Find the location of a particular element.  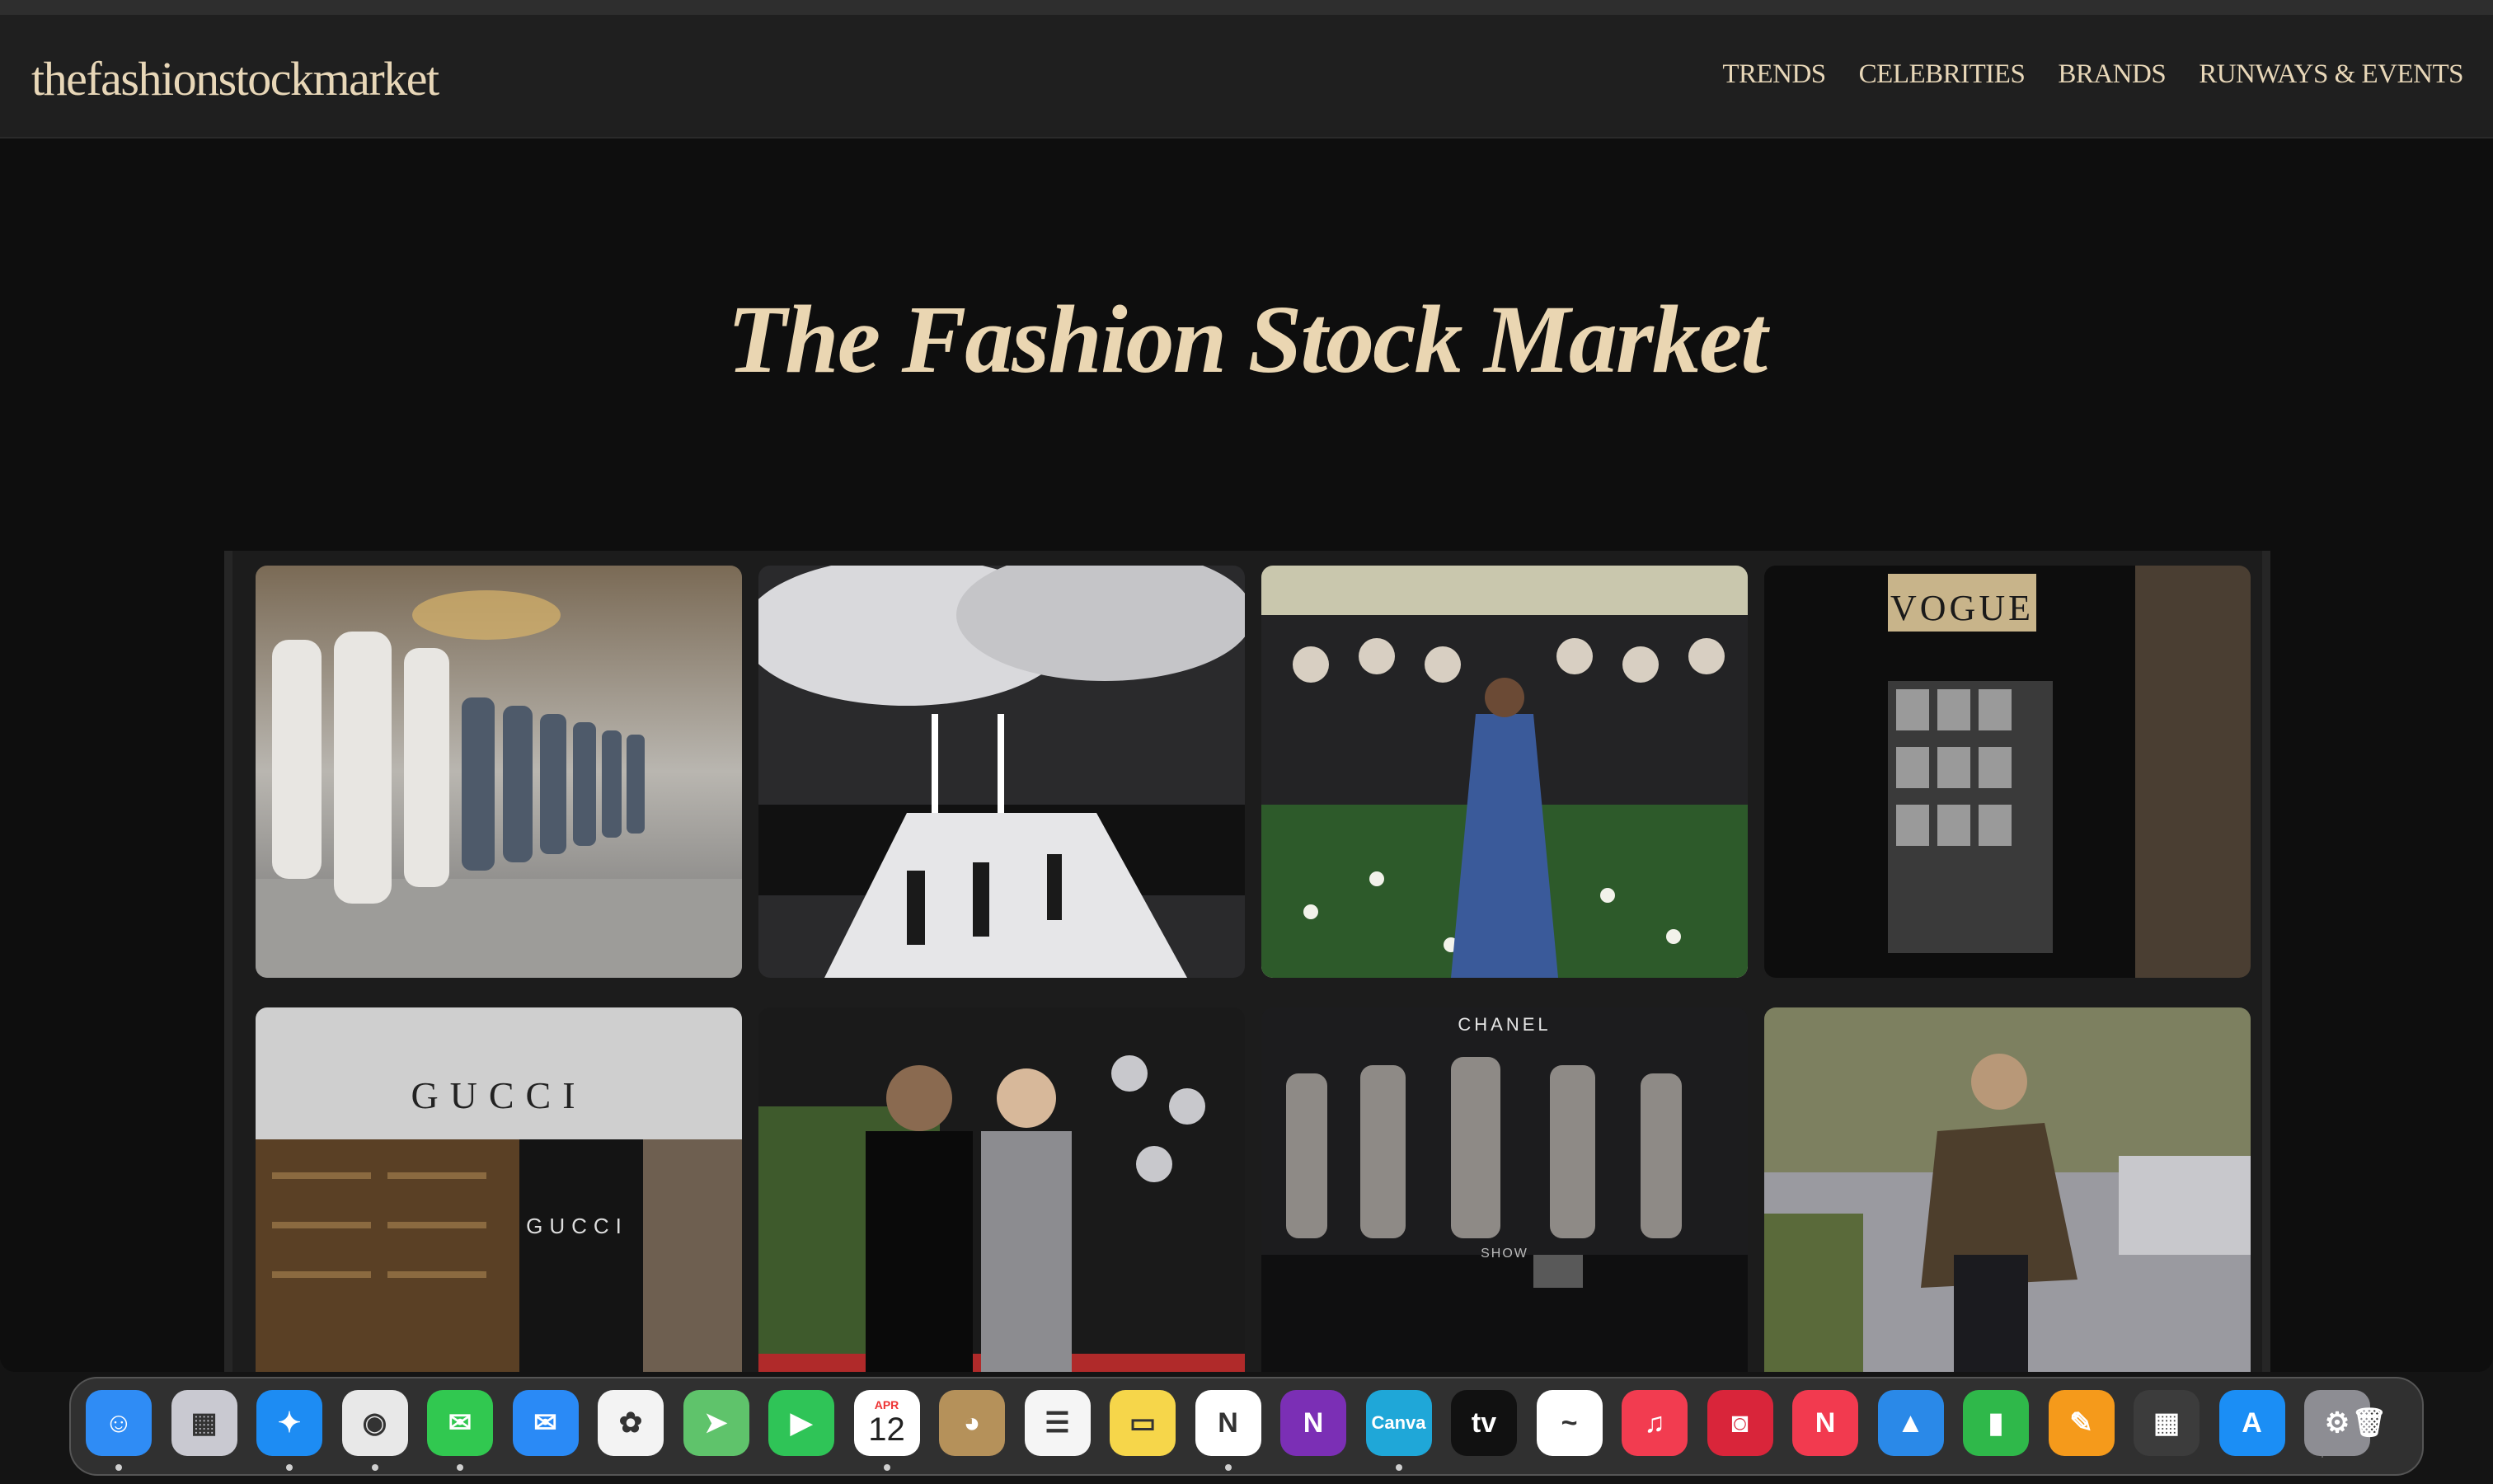

apple-tv-glyph: tv is located at coordinates (1484, 1423).